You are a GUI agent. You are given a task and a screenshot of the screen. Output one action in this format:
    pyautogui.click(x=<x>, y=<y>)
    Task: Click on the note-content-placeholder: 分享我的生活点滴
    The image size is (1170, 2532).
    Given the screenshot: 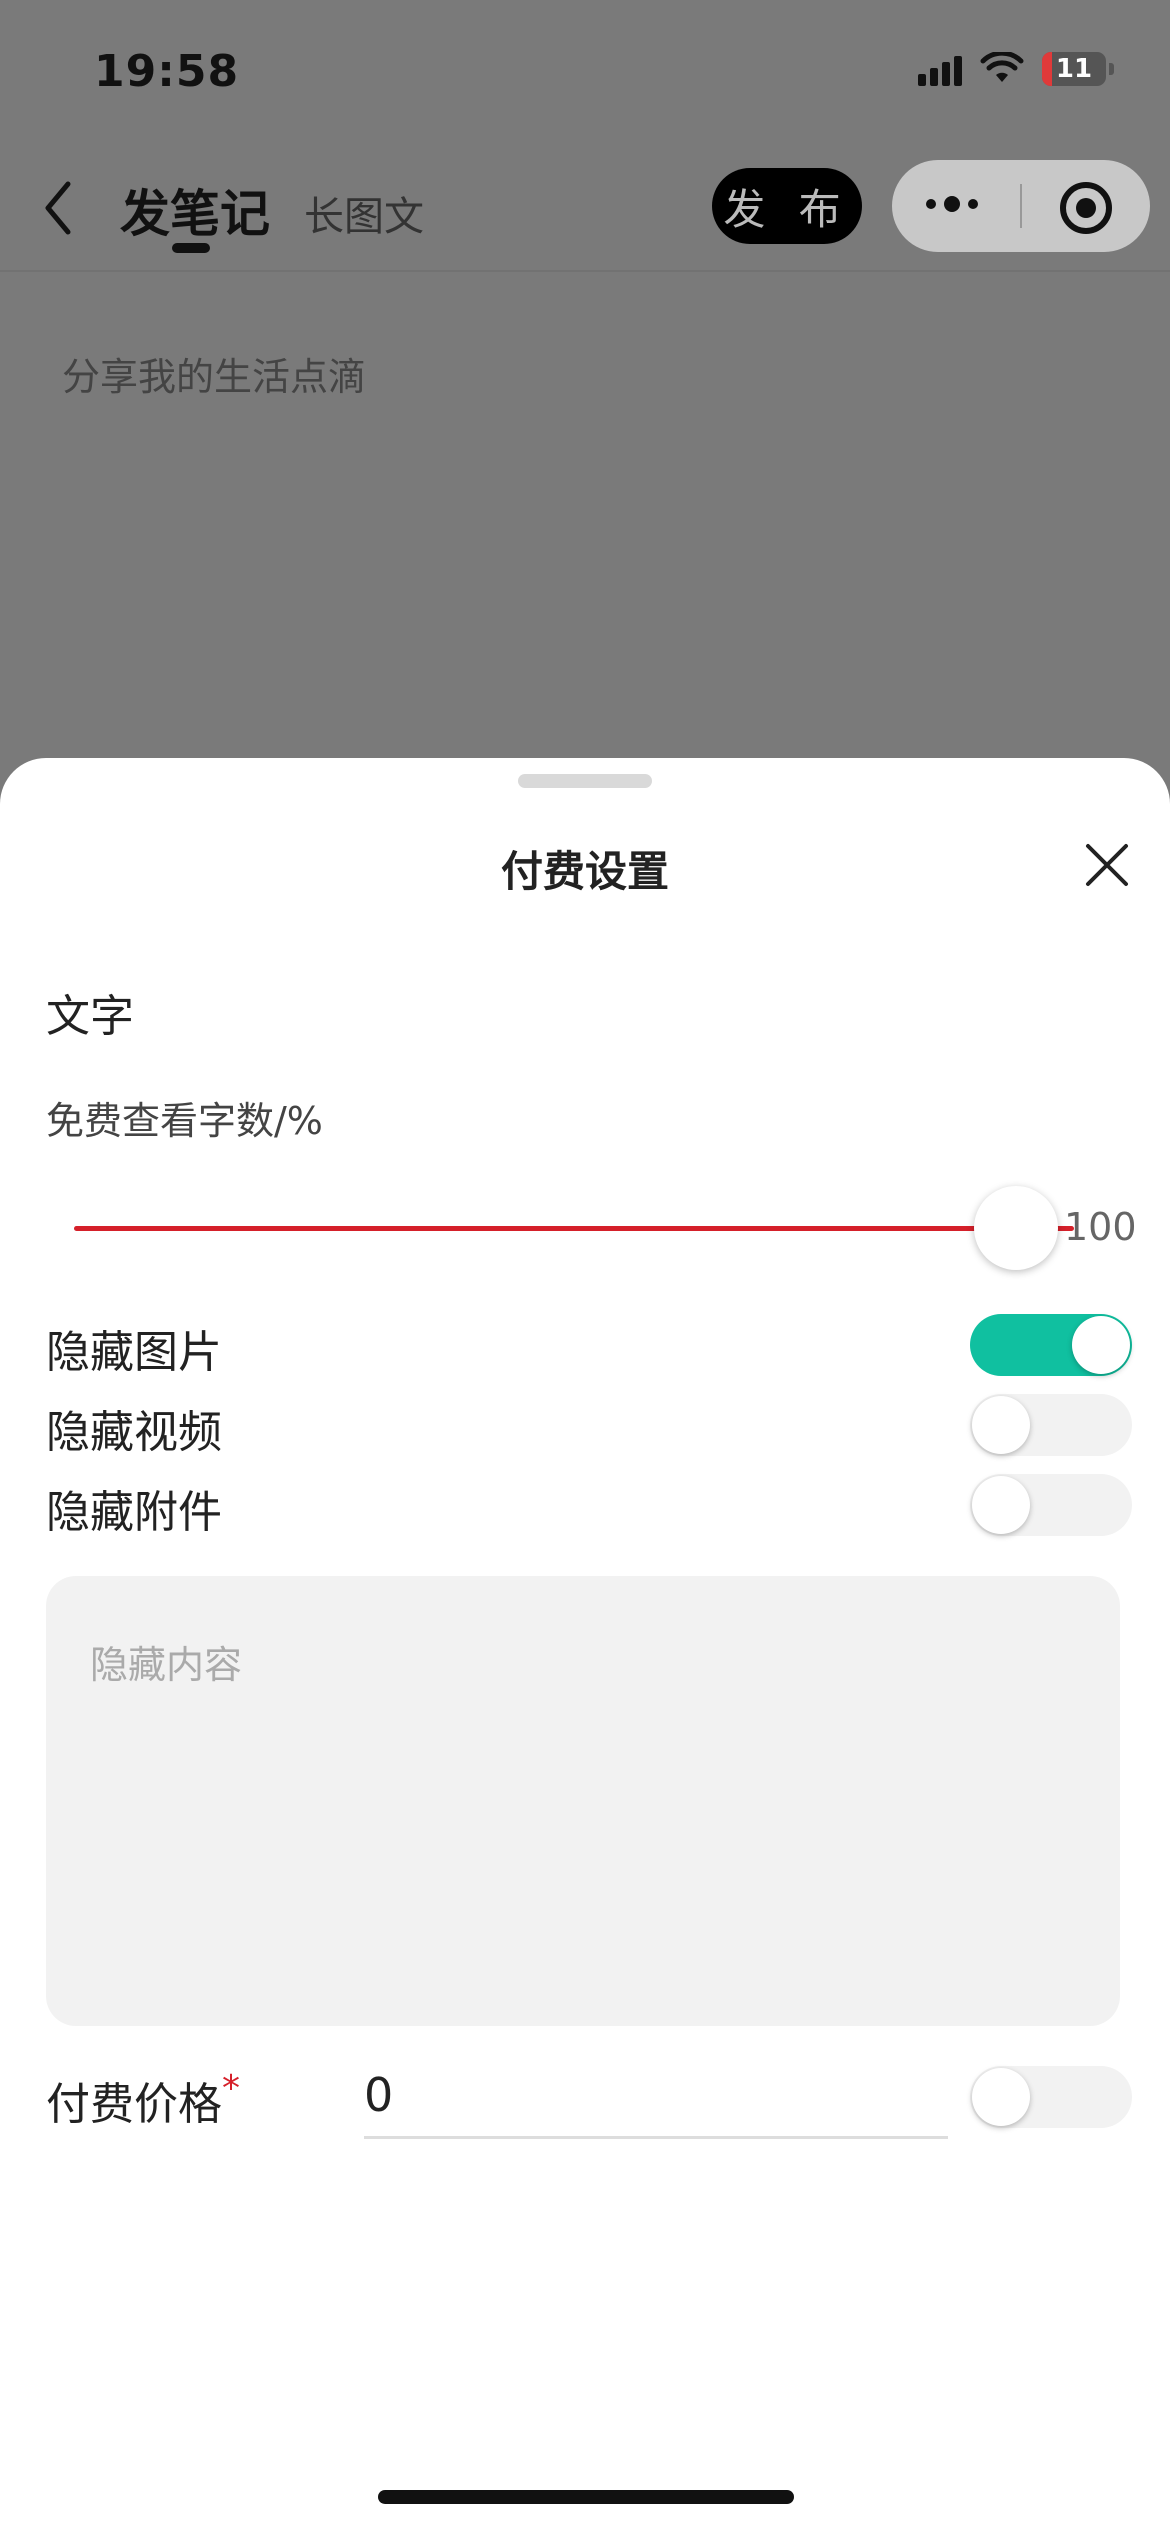 What is the action you would take?
    pyautogui.click(x=214, y=373)
    